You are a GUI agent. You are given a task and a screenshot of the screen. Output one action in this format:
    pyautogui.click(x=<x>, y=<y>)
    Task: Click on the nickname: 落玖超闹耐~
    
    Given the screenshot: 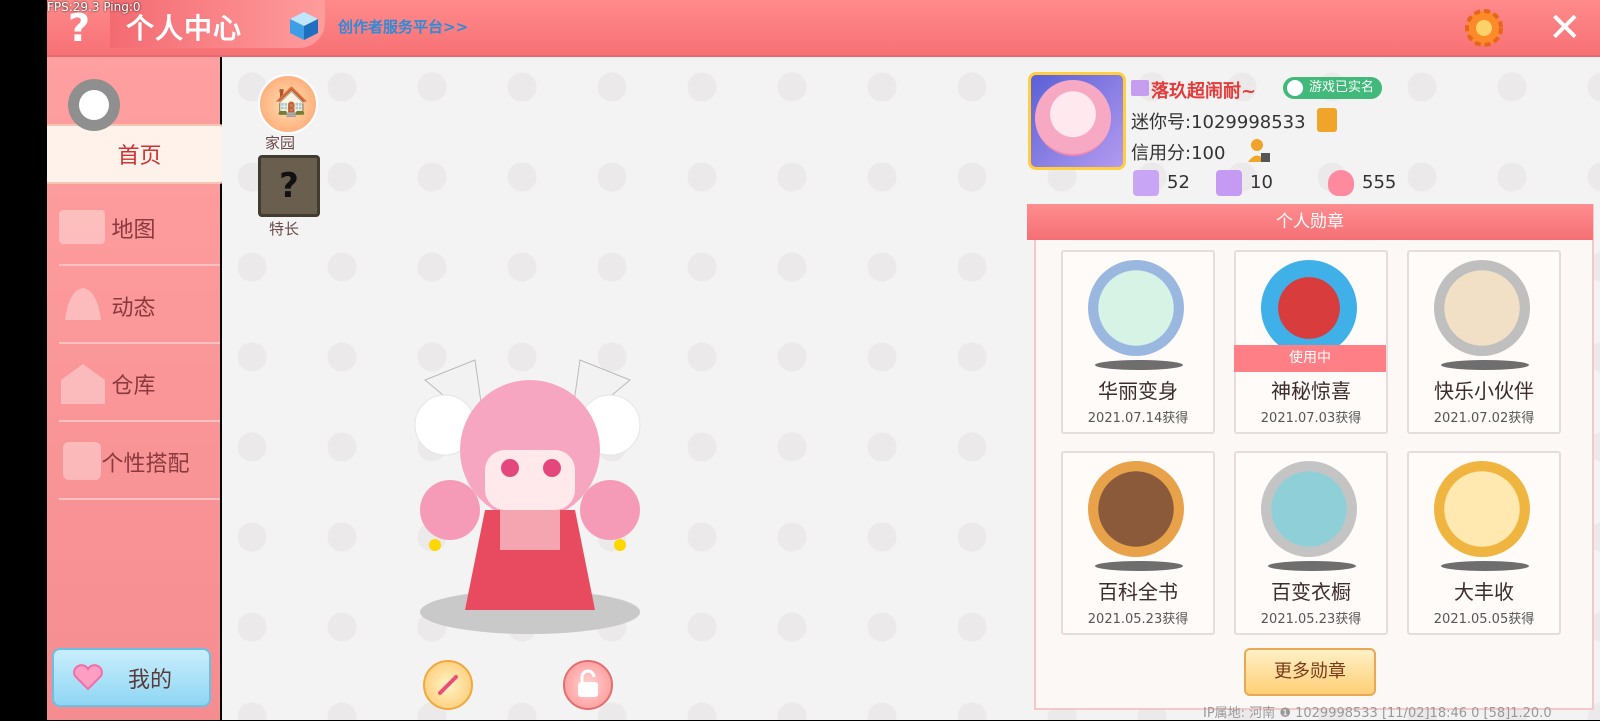 What is the action you would take?
    pyautogui.click(x=1204, y=91)
    